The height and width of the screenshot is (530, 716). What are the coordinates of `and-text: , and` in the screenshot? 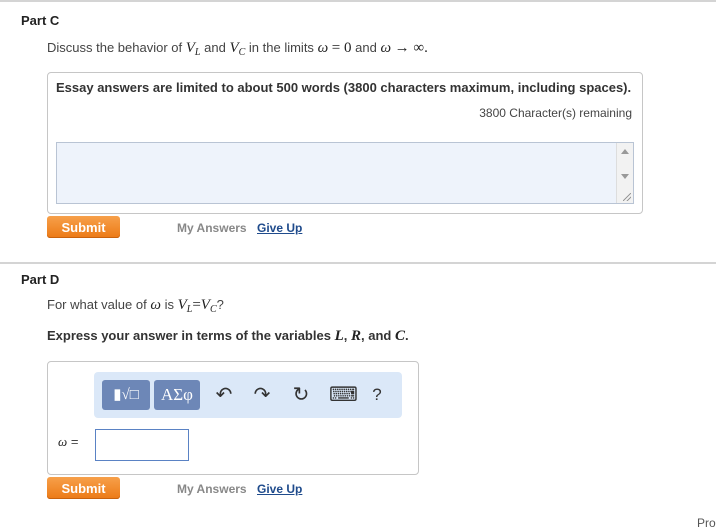 It's located at (376, 335).